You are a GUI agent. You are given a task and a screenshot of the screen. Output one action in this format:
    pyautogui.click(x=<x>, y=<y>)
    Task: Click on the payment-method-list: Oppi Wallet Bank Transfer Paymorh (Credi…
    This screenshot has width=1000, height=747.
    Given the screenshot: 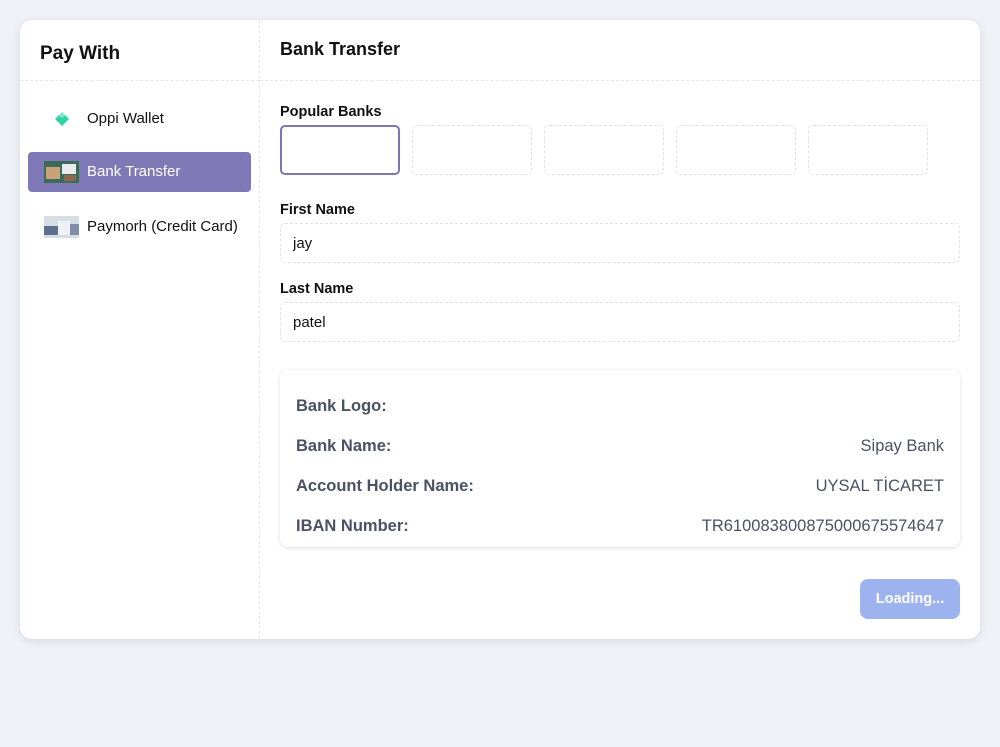 What is the action you would take?
    pyautogui.click(x=139, y=165)
    